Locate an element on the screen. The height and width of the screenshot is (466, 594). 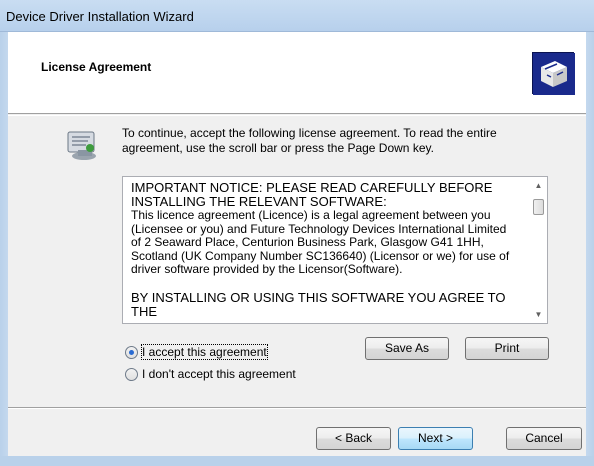
back-button: < Back is located at coordinates (353, 438).